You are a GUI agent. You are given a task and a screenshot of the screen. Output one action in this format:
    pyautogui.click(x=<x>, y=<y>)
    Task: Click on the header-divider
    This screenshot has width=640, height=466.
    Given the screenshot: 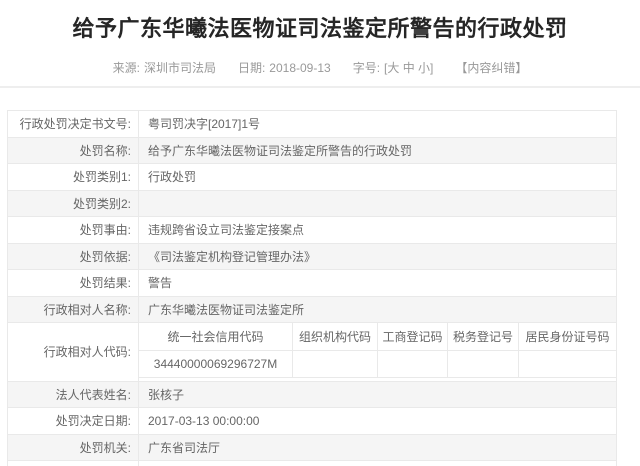 What is the action you would take?
    pyautogui.click(x=320, y=87)
    